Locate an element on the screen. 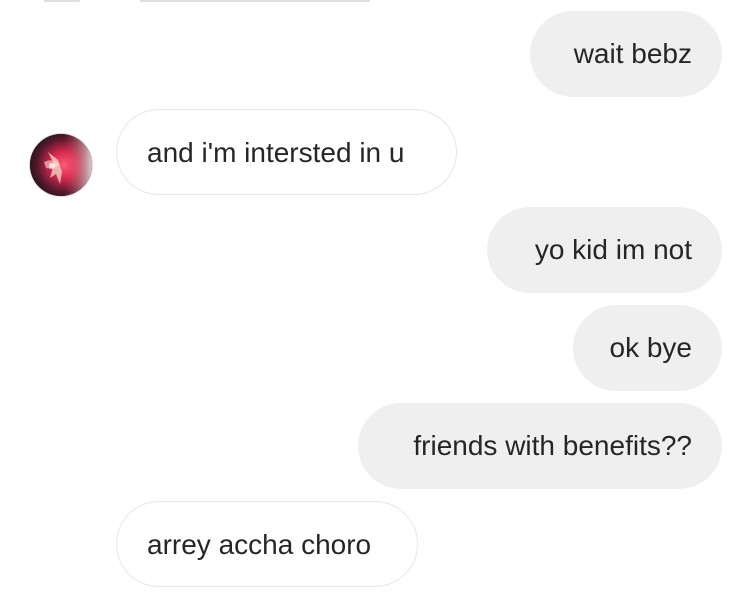 Image resolution: width=750 pixels, height=592 pixels. message-bubble-sent: ok bye is located at coordinates (647, 348).